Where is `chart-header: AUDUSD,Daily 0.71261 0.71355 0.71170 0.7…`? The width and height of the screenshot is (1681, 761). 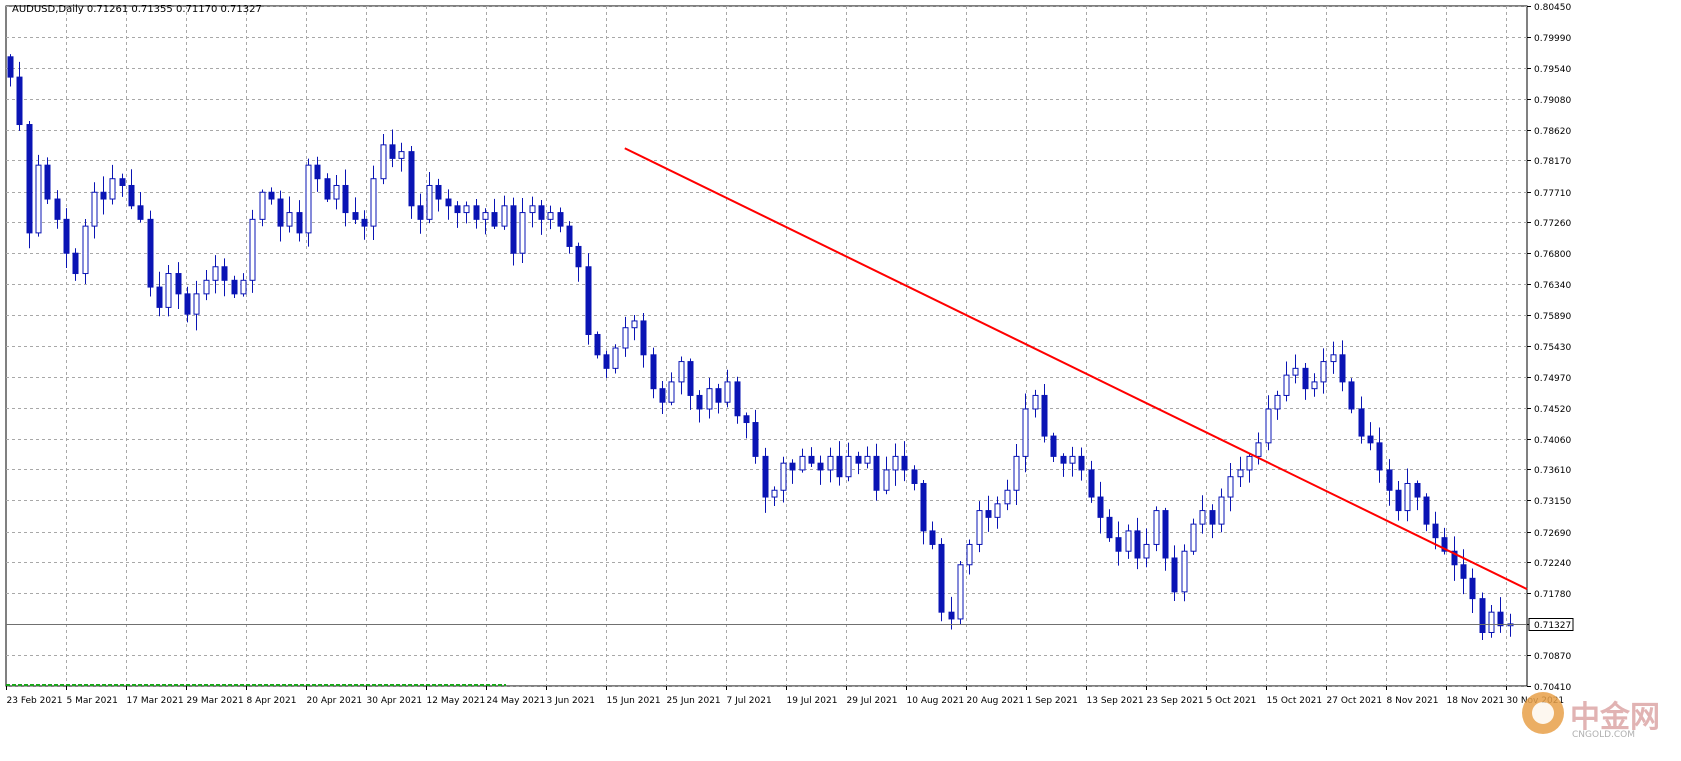 chart-header: AUDUSD,Daily 0.71261 0.71355 0.71170 0.7… is located at coordinates (137, 9).